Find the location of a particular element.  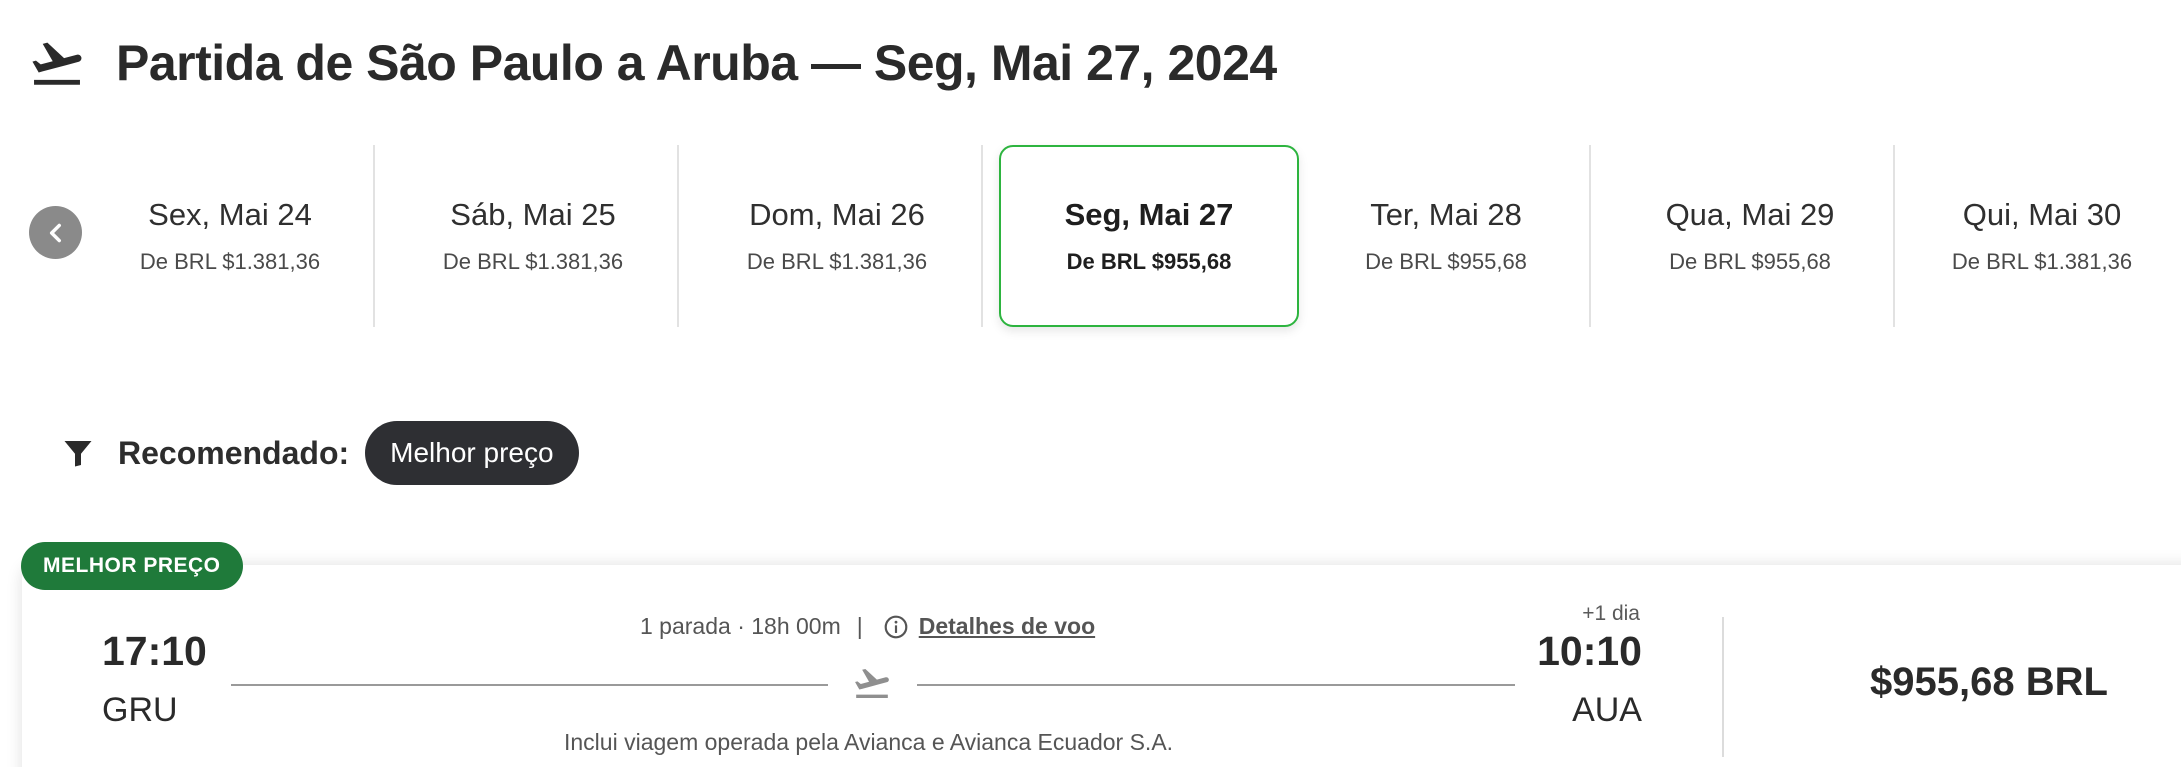

sort-bar: Recomendado: Melhor preço is located at coordinates (319, 453).